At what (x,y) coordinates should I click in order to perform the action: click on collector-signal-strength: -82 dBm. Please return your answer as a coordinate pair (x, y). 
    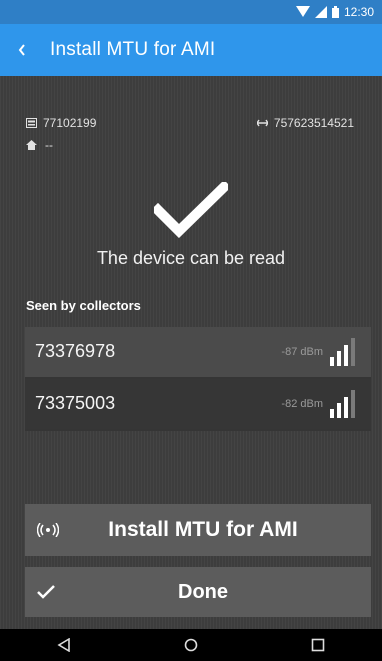
    Looking at the image, I should click on (302, 404).